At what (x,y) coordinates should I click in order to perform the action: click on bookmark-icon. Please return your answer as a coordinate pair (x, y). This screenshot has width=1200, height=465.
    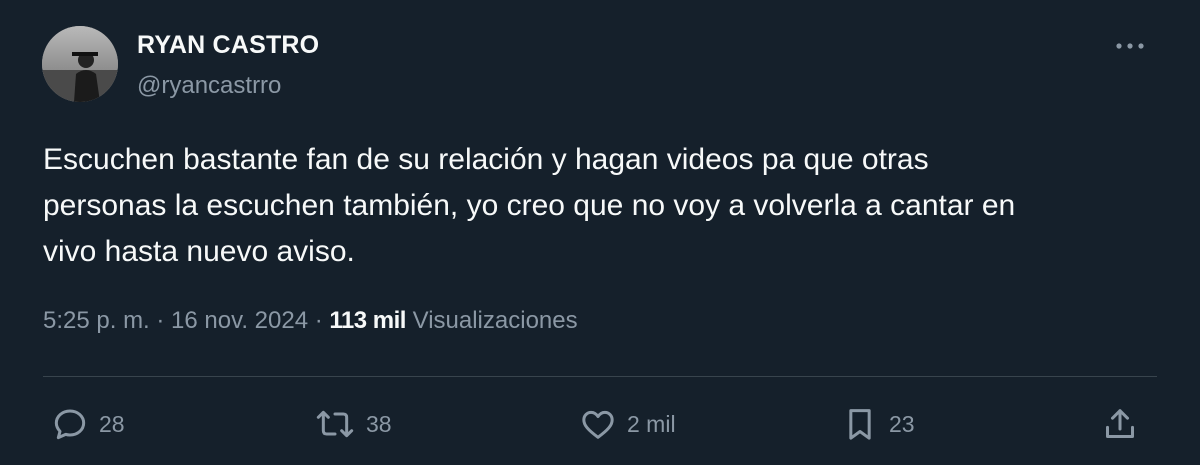
    Looking at the image, I should click on (860, 424).